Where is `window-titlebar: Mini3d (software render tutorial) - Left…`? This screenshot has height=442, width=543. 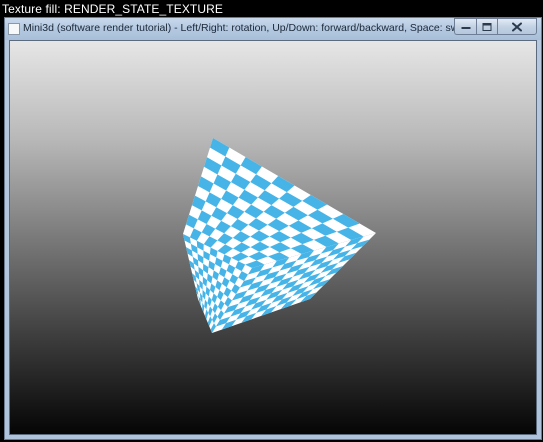 window-titlebar: Mini3d (software render tutorial) - Left… is located at coordinates (273, 29).